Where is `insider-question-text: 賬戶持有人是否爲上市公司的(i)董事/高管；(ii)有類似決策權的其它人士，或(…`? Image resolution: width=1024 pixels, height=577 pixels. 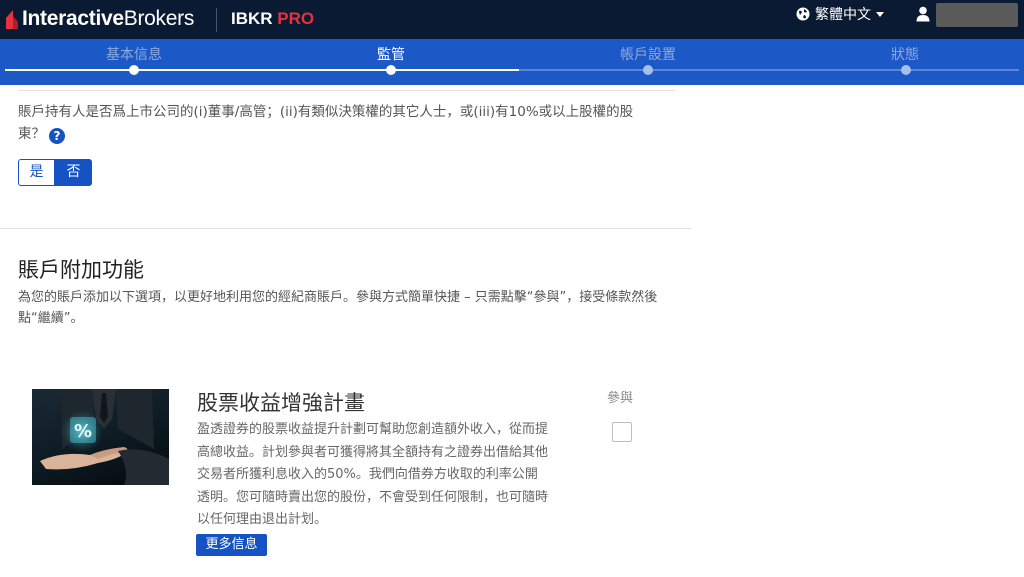 insider-question-text: 賬戶持有人是否爲上市公司的(i)董事/高管；(ii)有類似決策權的其它人士，或(… is located at coordinates (326, 123).